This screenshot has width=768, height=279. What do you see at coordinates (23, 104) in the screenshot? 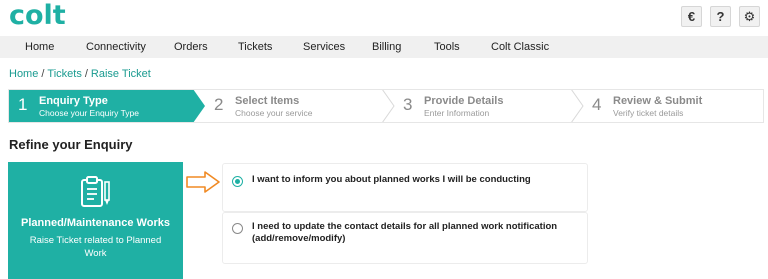
I see `step-number: 1` at bounding box center [23, 104].